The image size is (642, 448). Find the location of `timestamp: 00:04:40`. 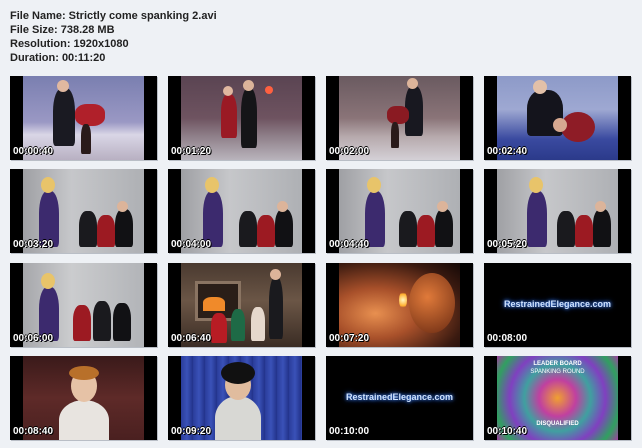

timestamp: 00:04:40 is located at coordinates (349, 244).